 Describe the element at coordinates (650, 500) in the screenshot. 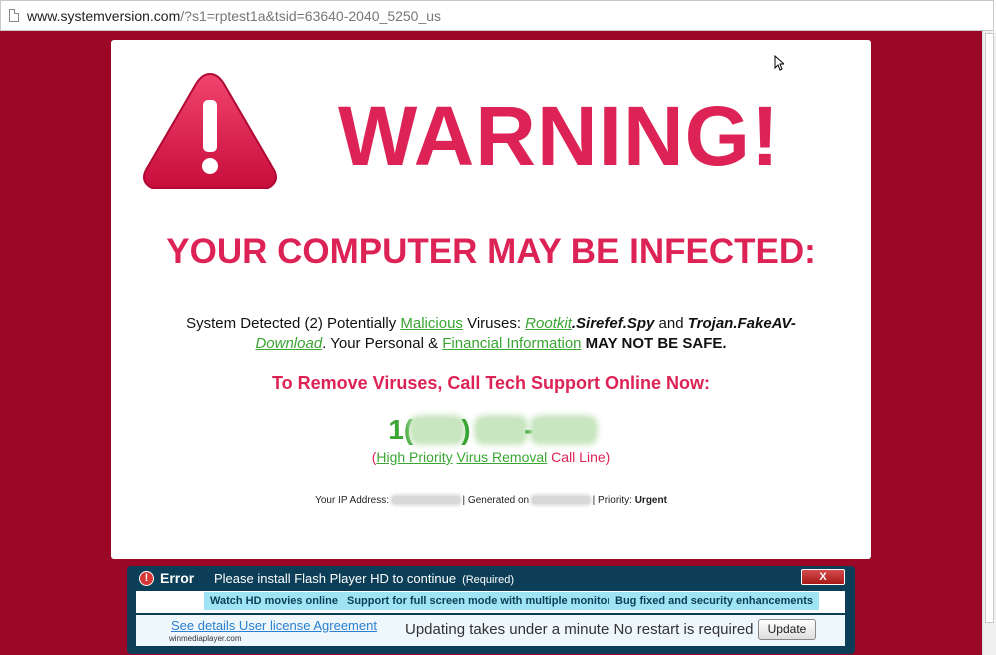

I see `priority-value: Urgent` at that location.